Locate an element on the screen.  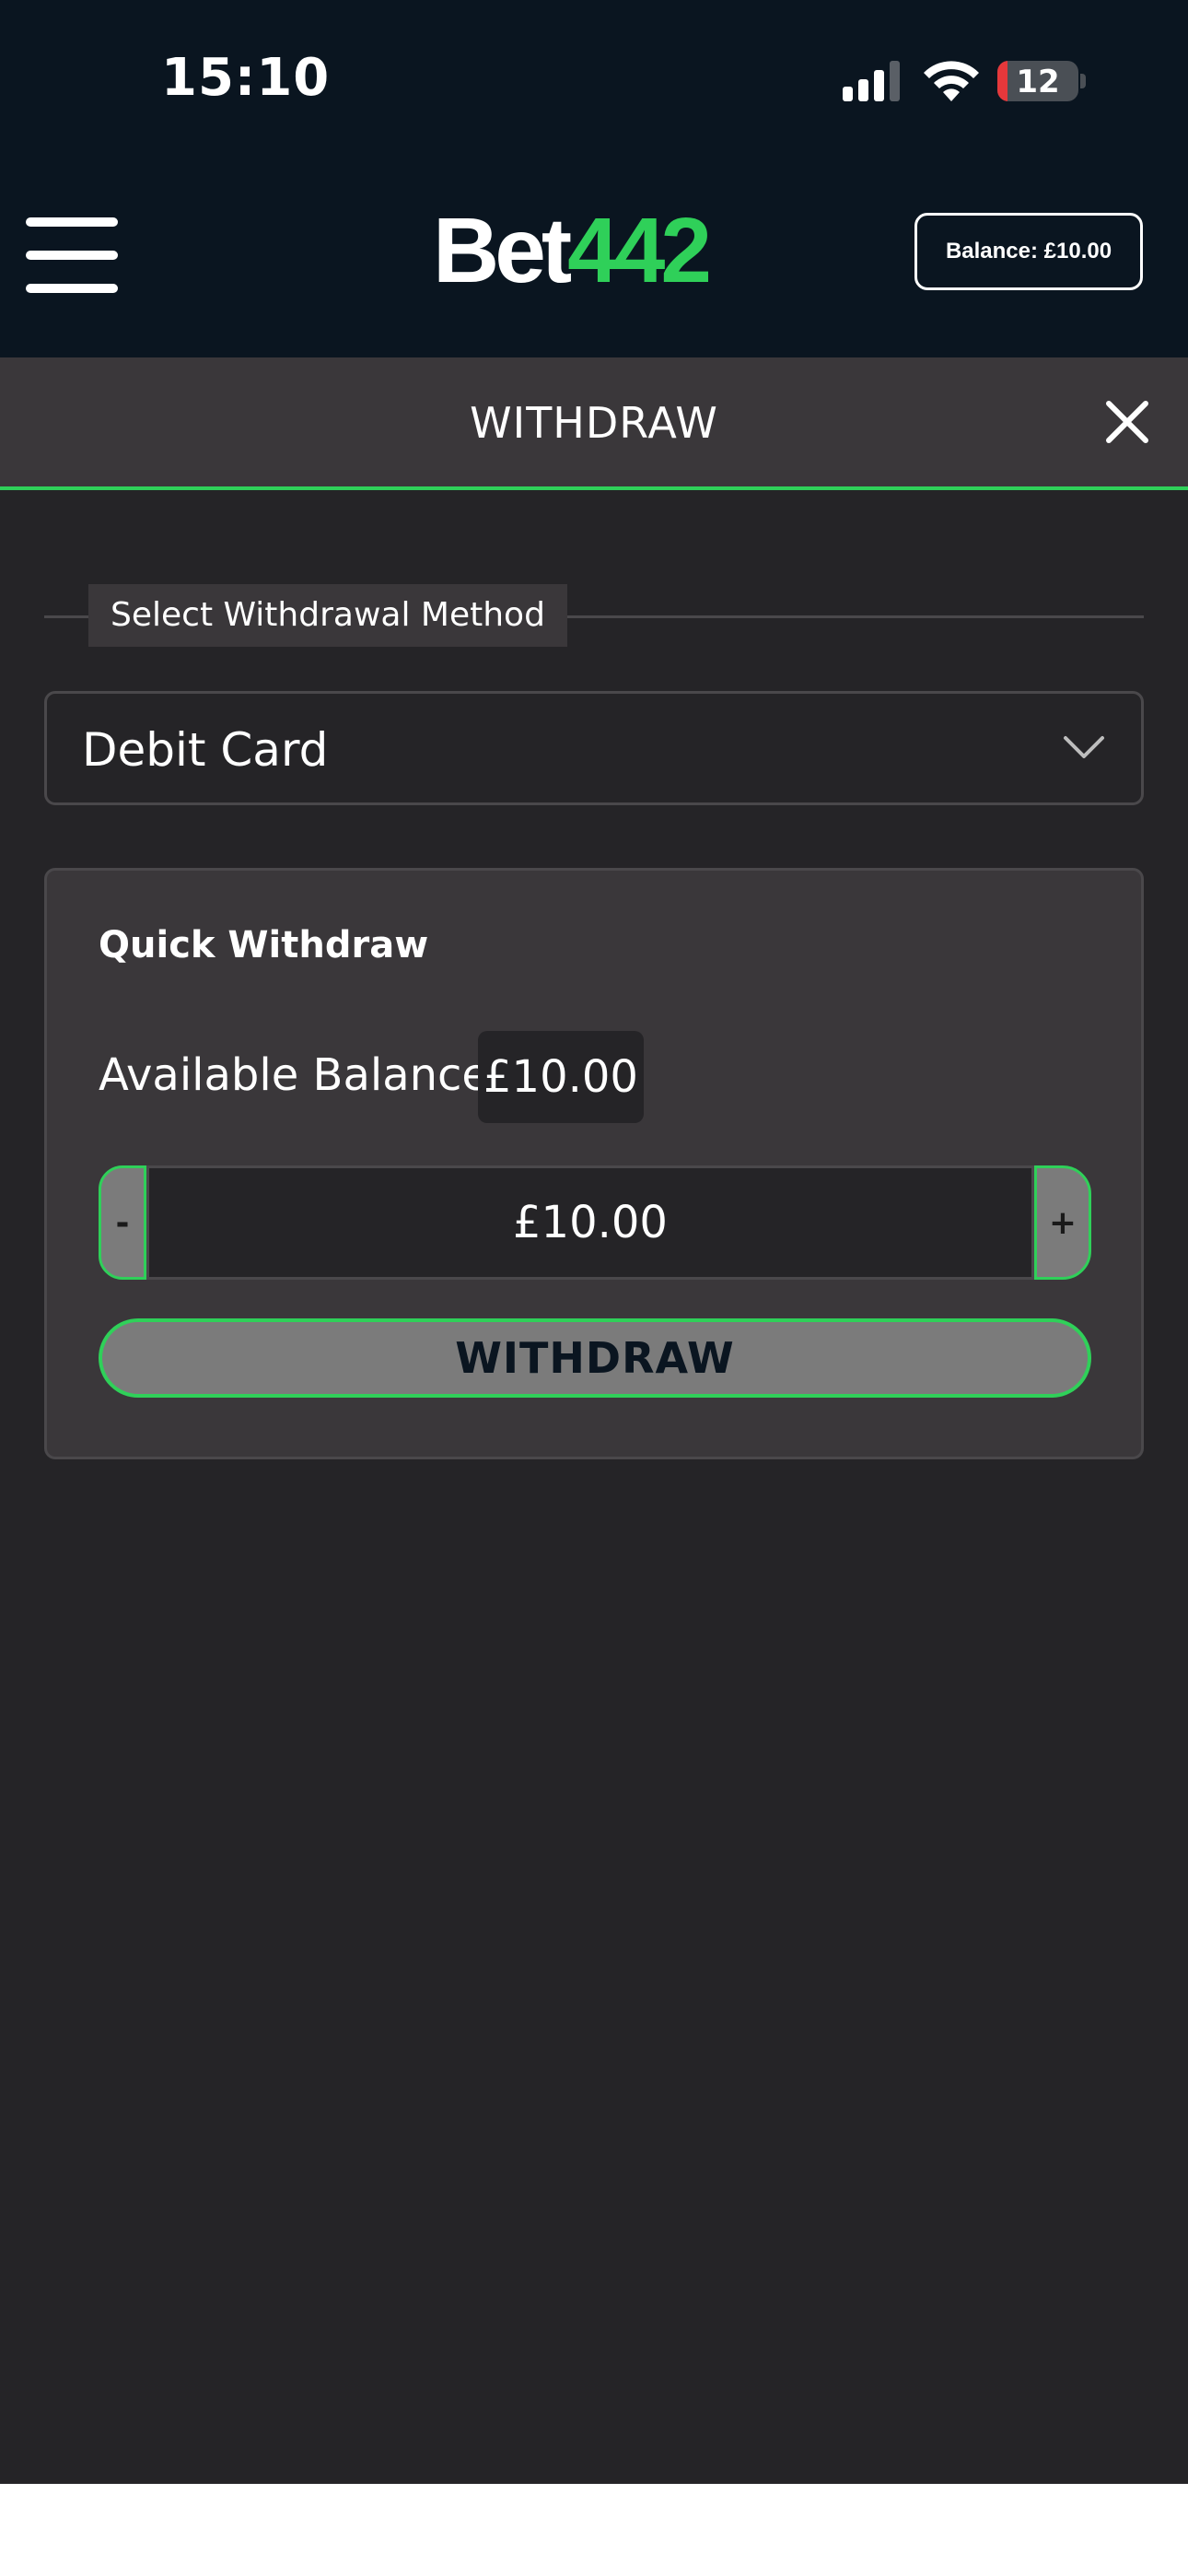
hamburger-menu-icon is located at coordinates (72, 255).